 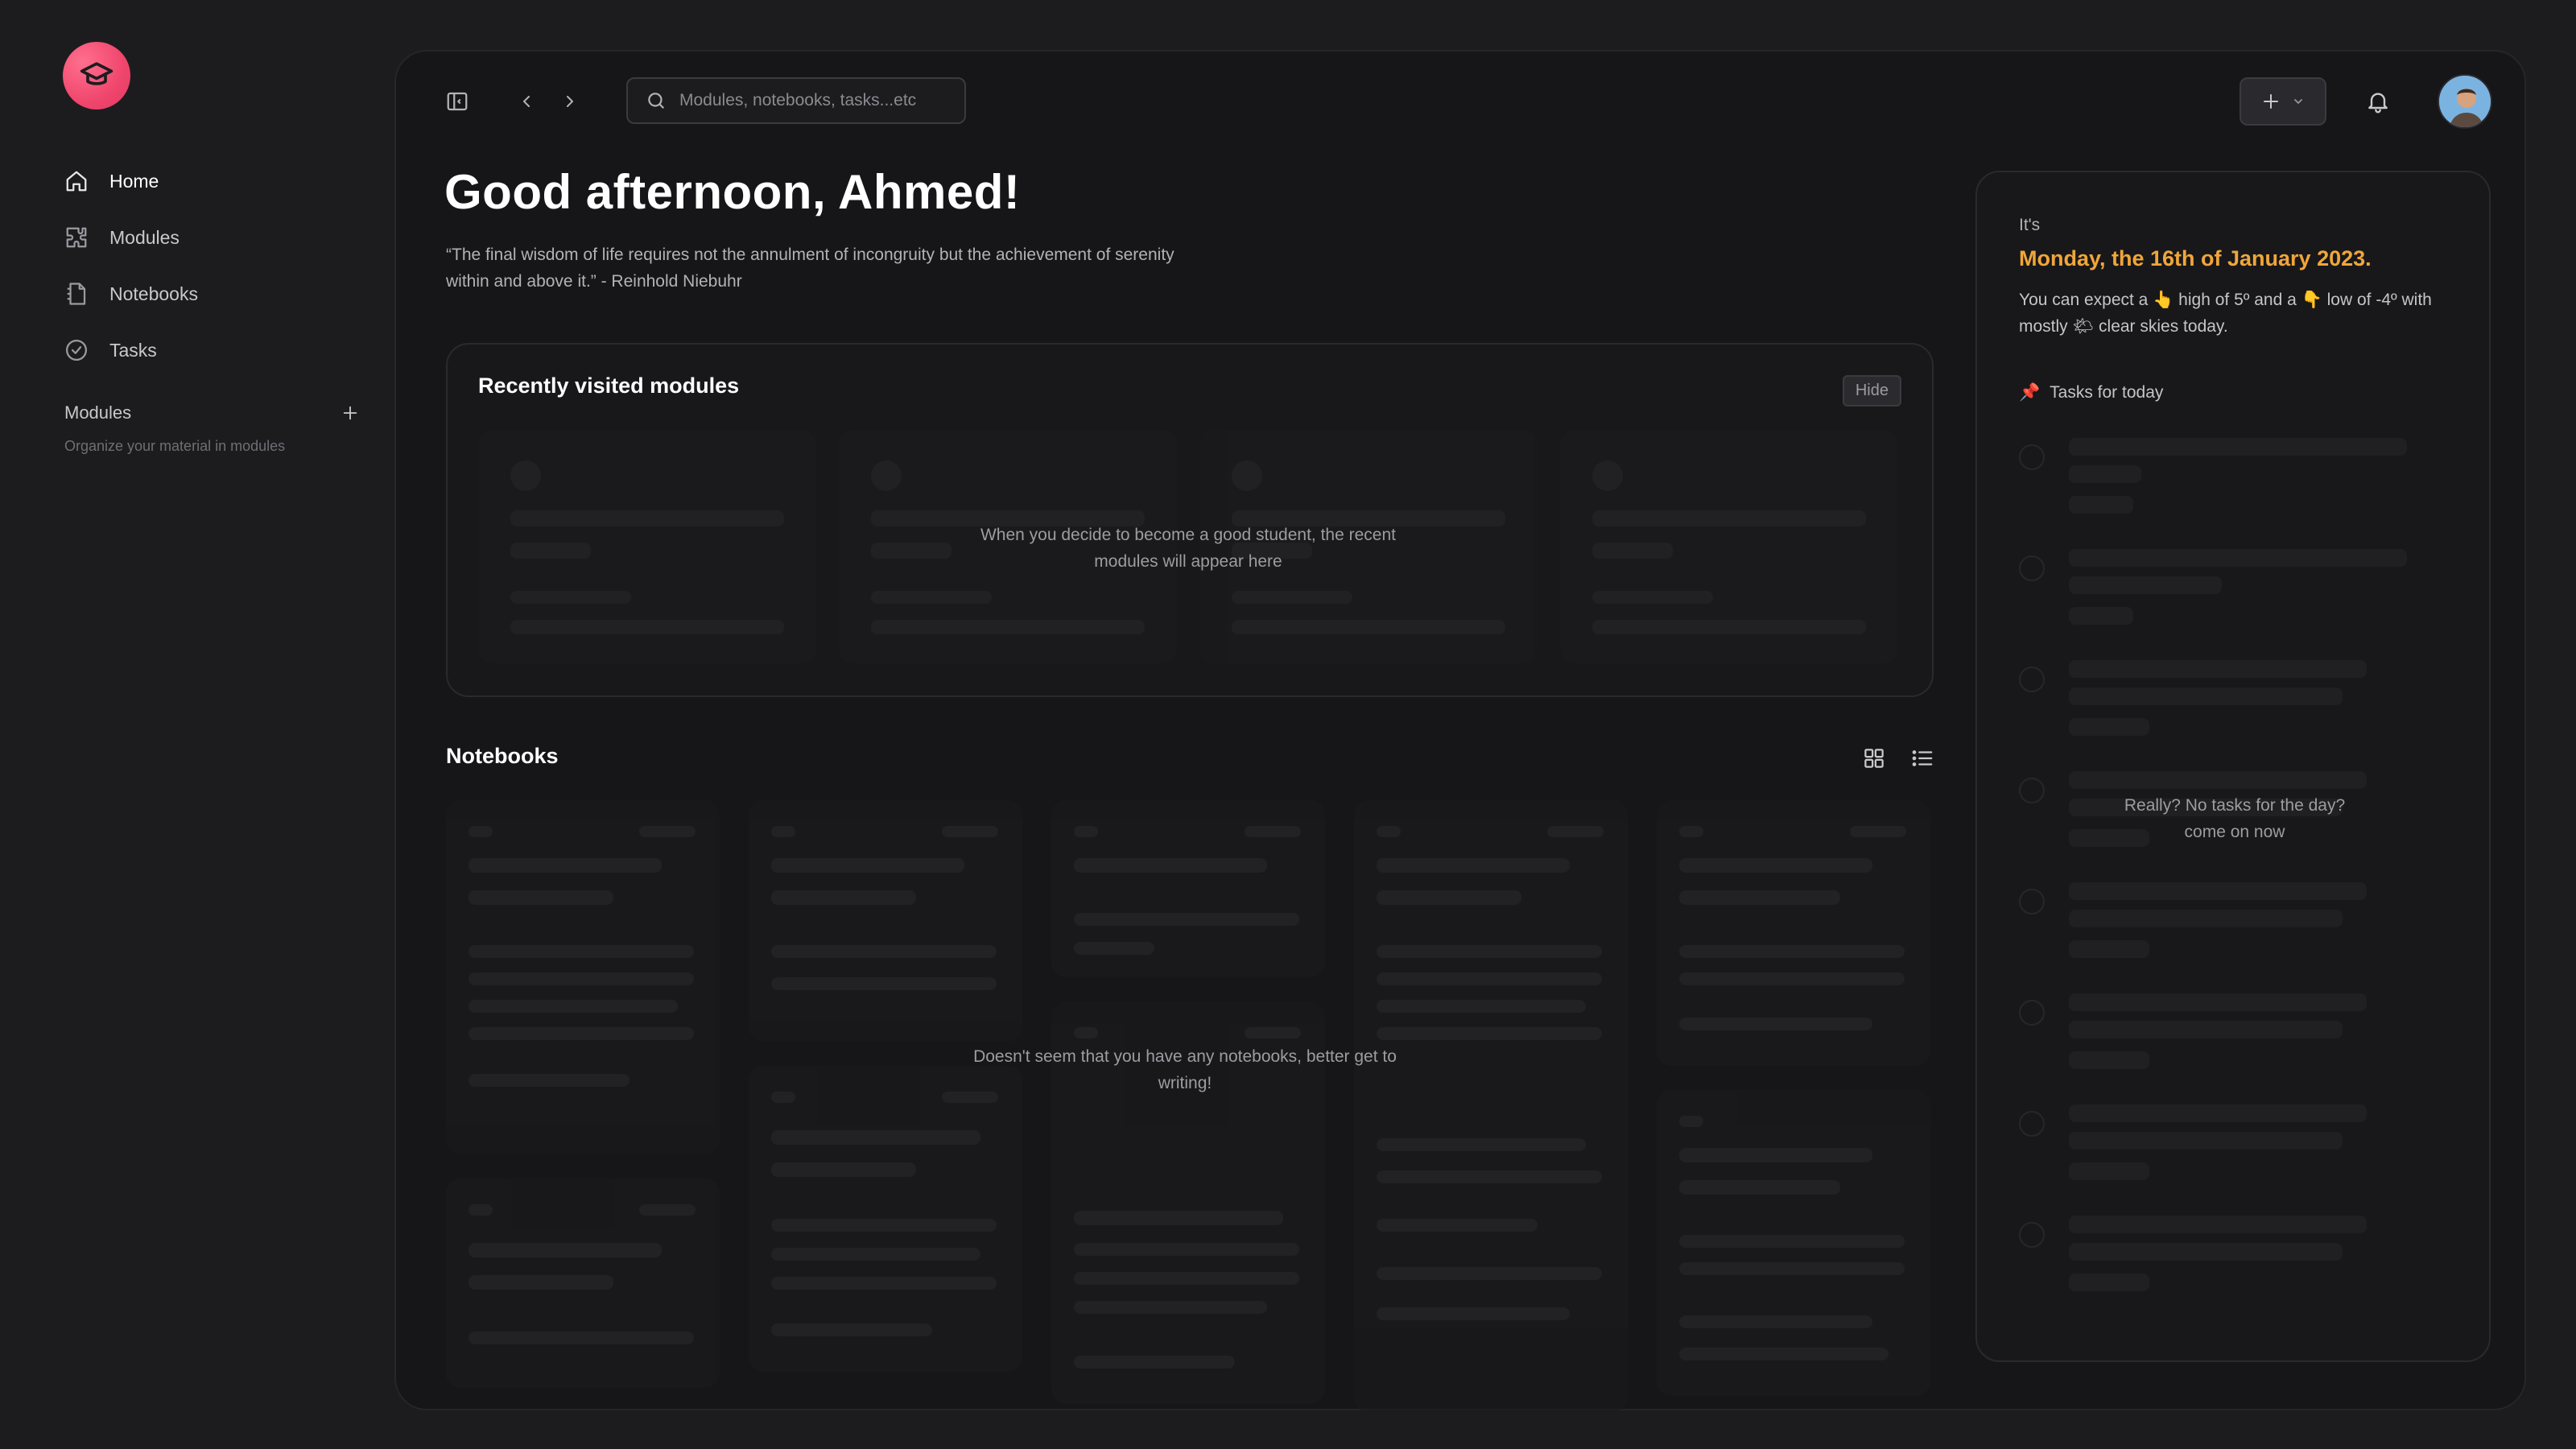 I want to click on list-icon, so click(x=1922, y=758).